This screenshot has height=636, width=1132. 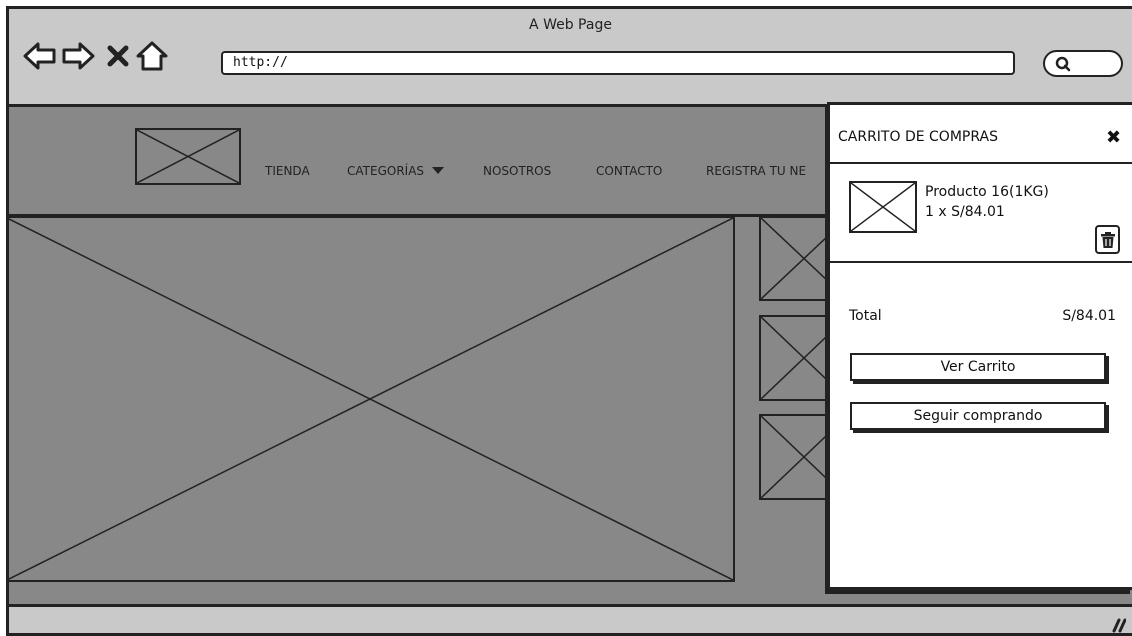 What do you see at coordinates (883, 207) in the screenshot?
I see `product-thumbnail` at bounding box center [883, 207].